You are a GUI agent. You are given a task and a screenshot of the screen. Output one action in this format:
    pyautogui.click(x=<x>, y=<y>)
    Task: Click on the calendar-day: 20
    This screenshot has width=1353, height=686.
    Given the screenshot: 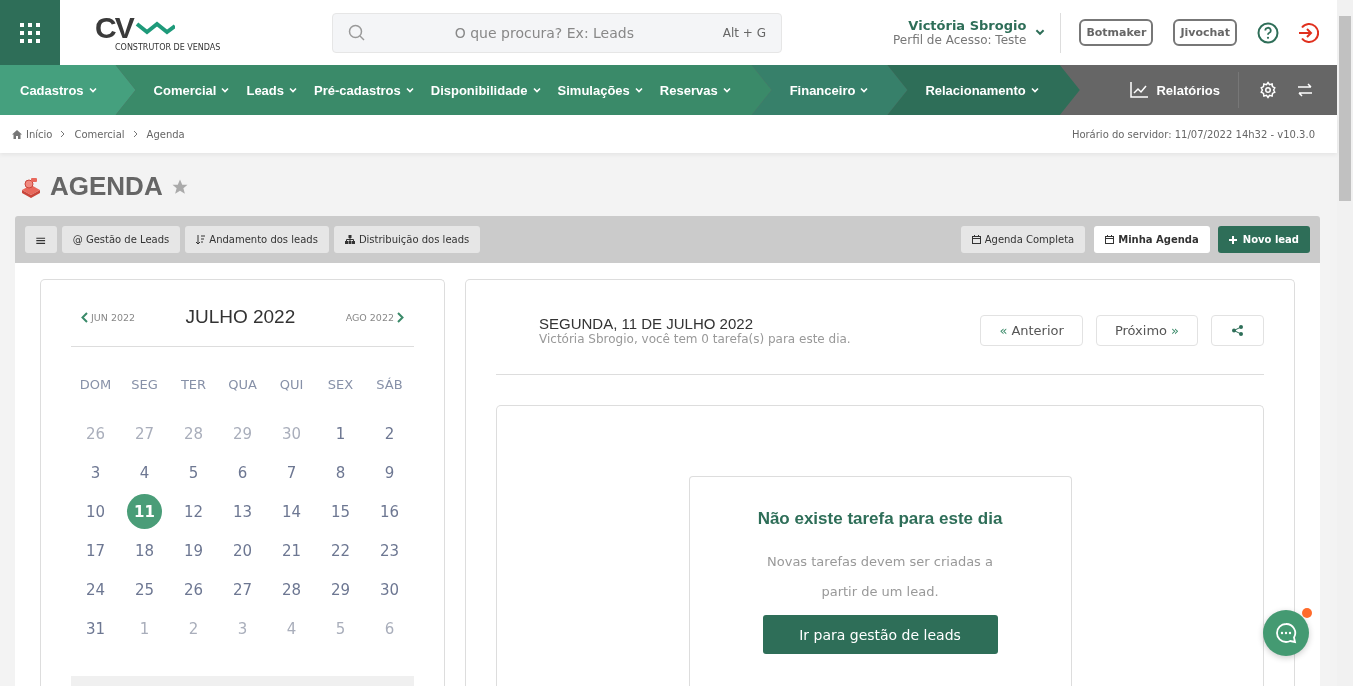 What is the action you would take?
    pyautogui.click(x=242, y=550)
    